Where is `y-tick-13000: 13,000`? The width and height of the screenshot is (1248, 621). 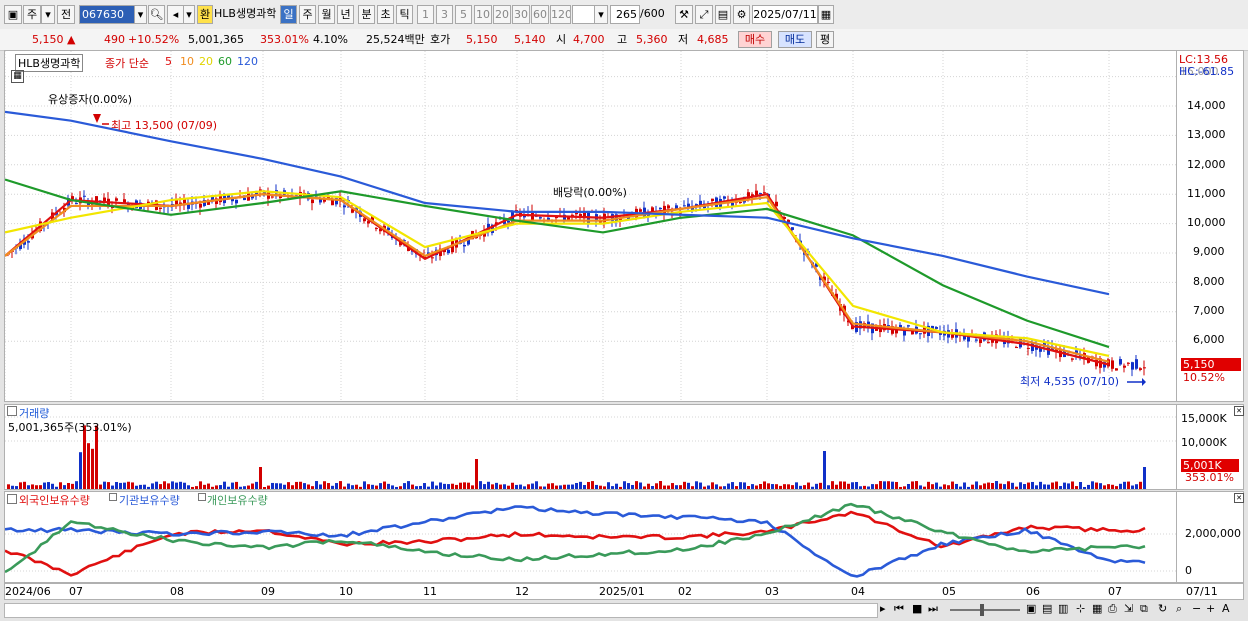
y-tick-13000: 13,000 is located at coordinates (1206, 134).